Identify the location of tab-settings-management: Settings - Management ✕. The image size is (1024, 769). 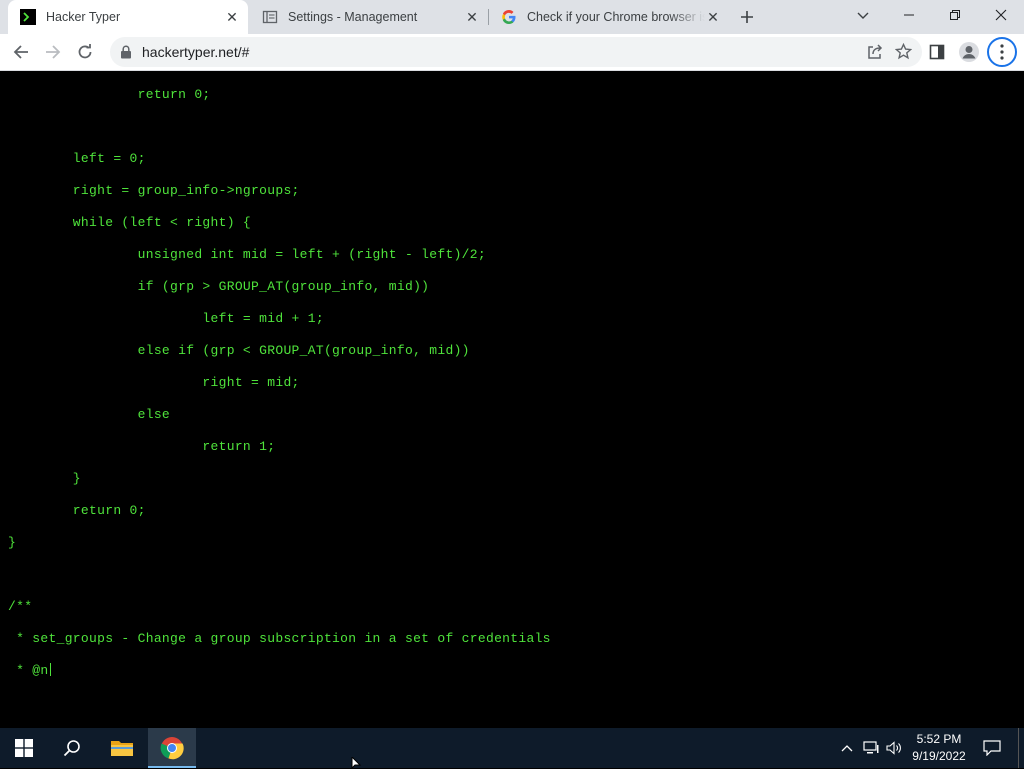
(369, 17).